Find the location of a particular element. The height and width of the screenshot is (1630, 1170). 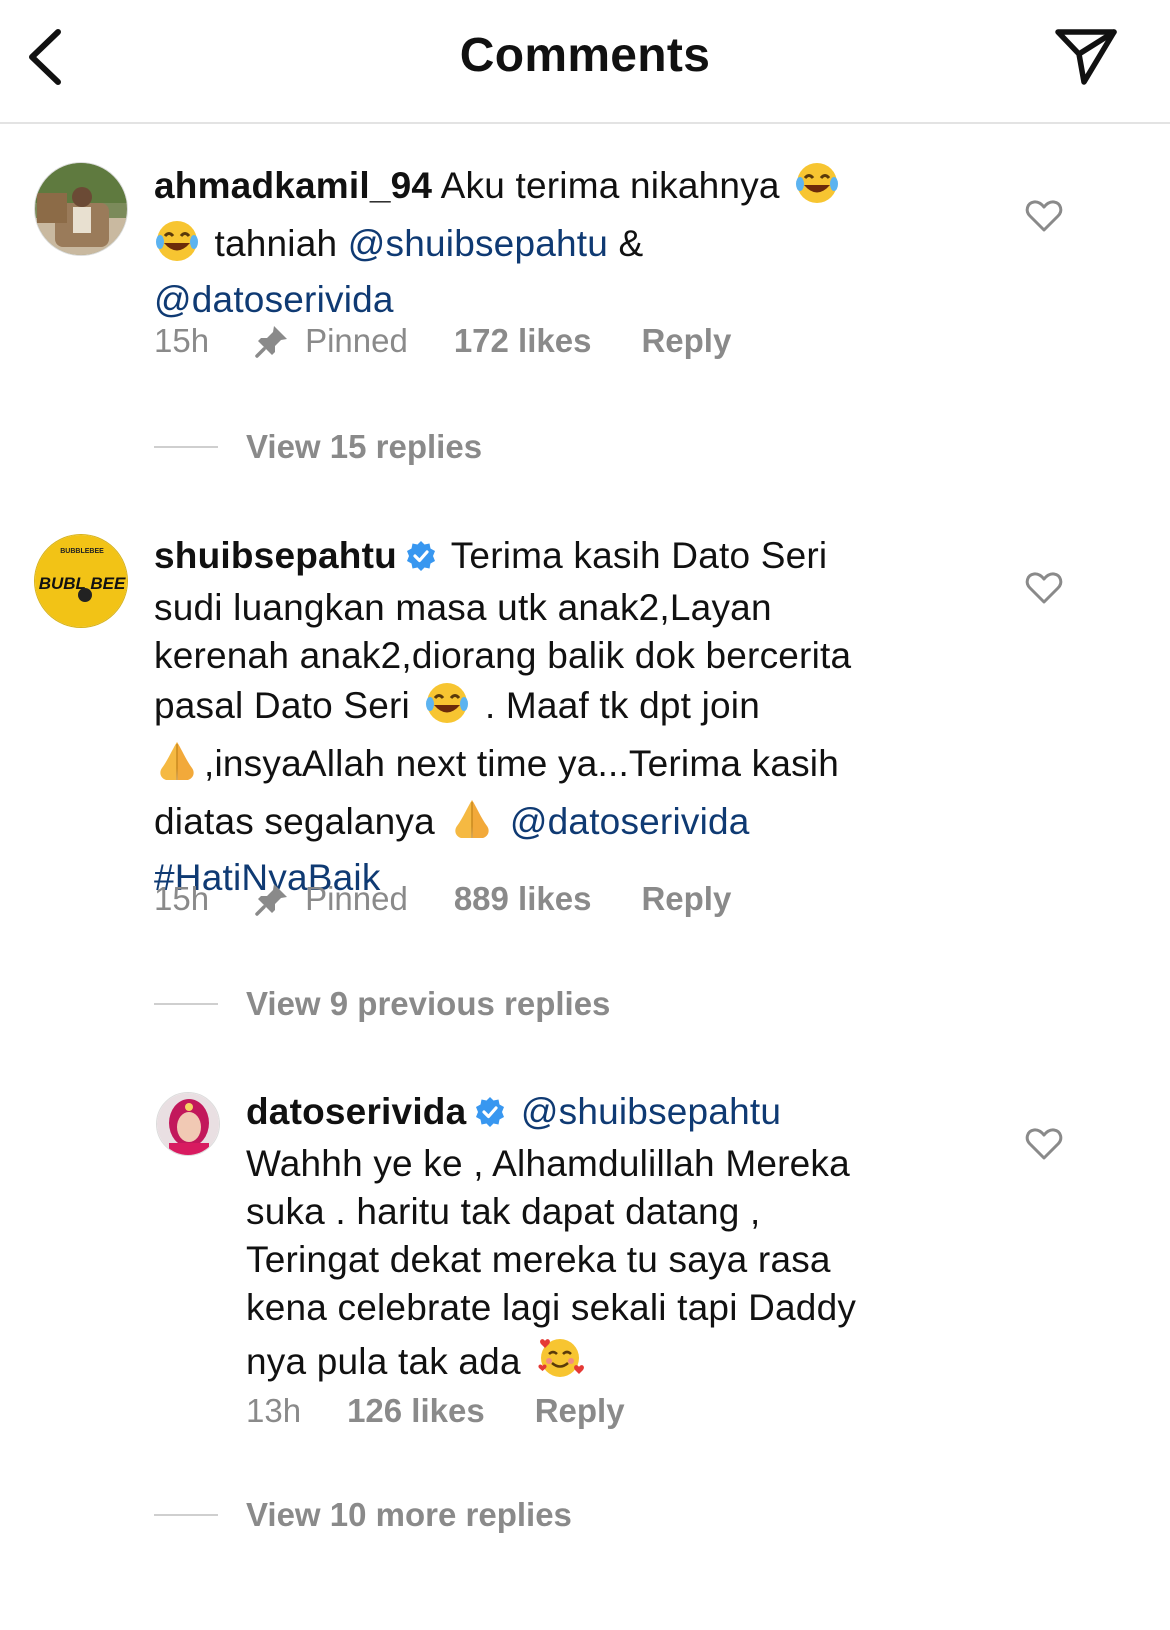

comment-username: shuibsepahtu is located at coordinates (275, 555).